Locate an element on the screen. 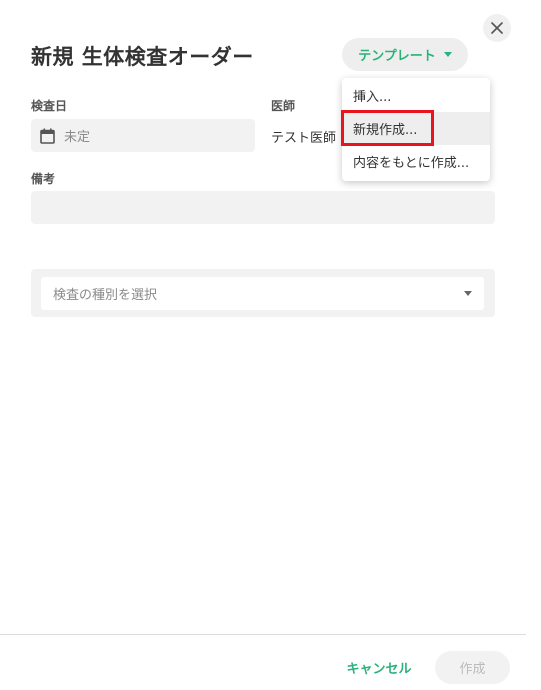 The height and width of the screenshot is (690, 541). doctor-label: 医師 is located at coordinates (283, 106).